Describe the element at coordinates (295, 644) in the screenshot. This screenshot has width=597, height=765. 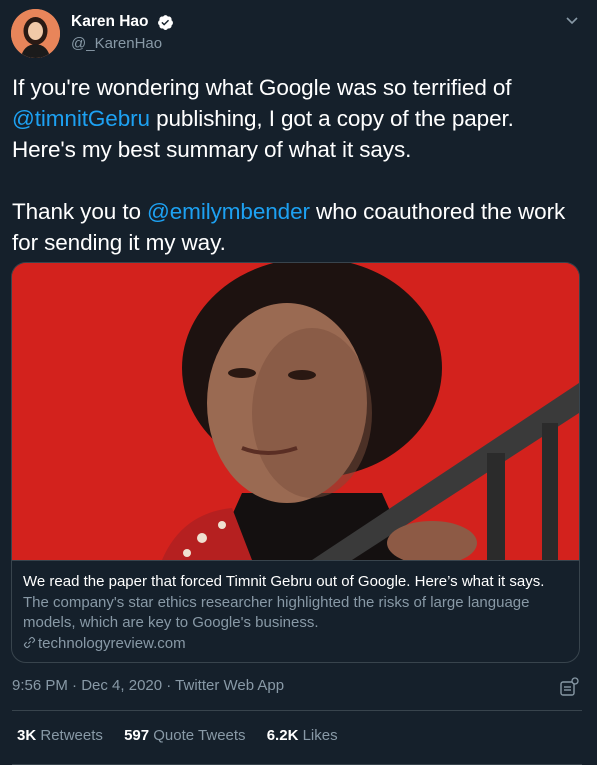
I see `card-domain: technologyreview.com` at that location.